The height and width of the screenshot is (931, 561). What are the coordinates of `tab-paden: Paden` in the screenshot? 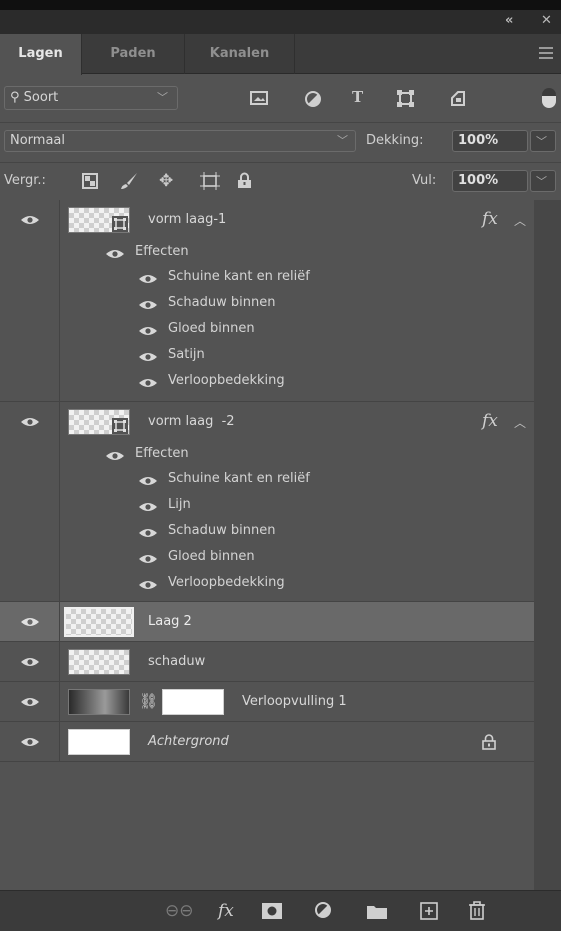 It's located at (133, 54).